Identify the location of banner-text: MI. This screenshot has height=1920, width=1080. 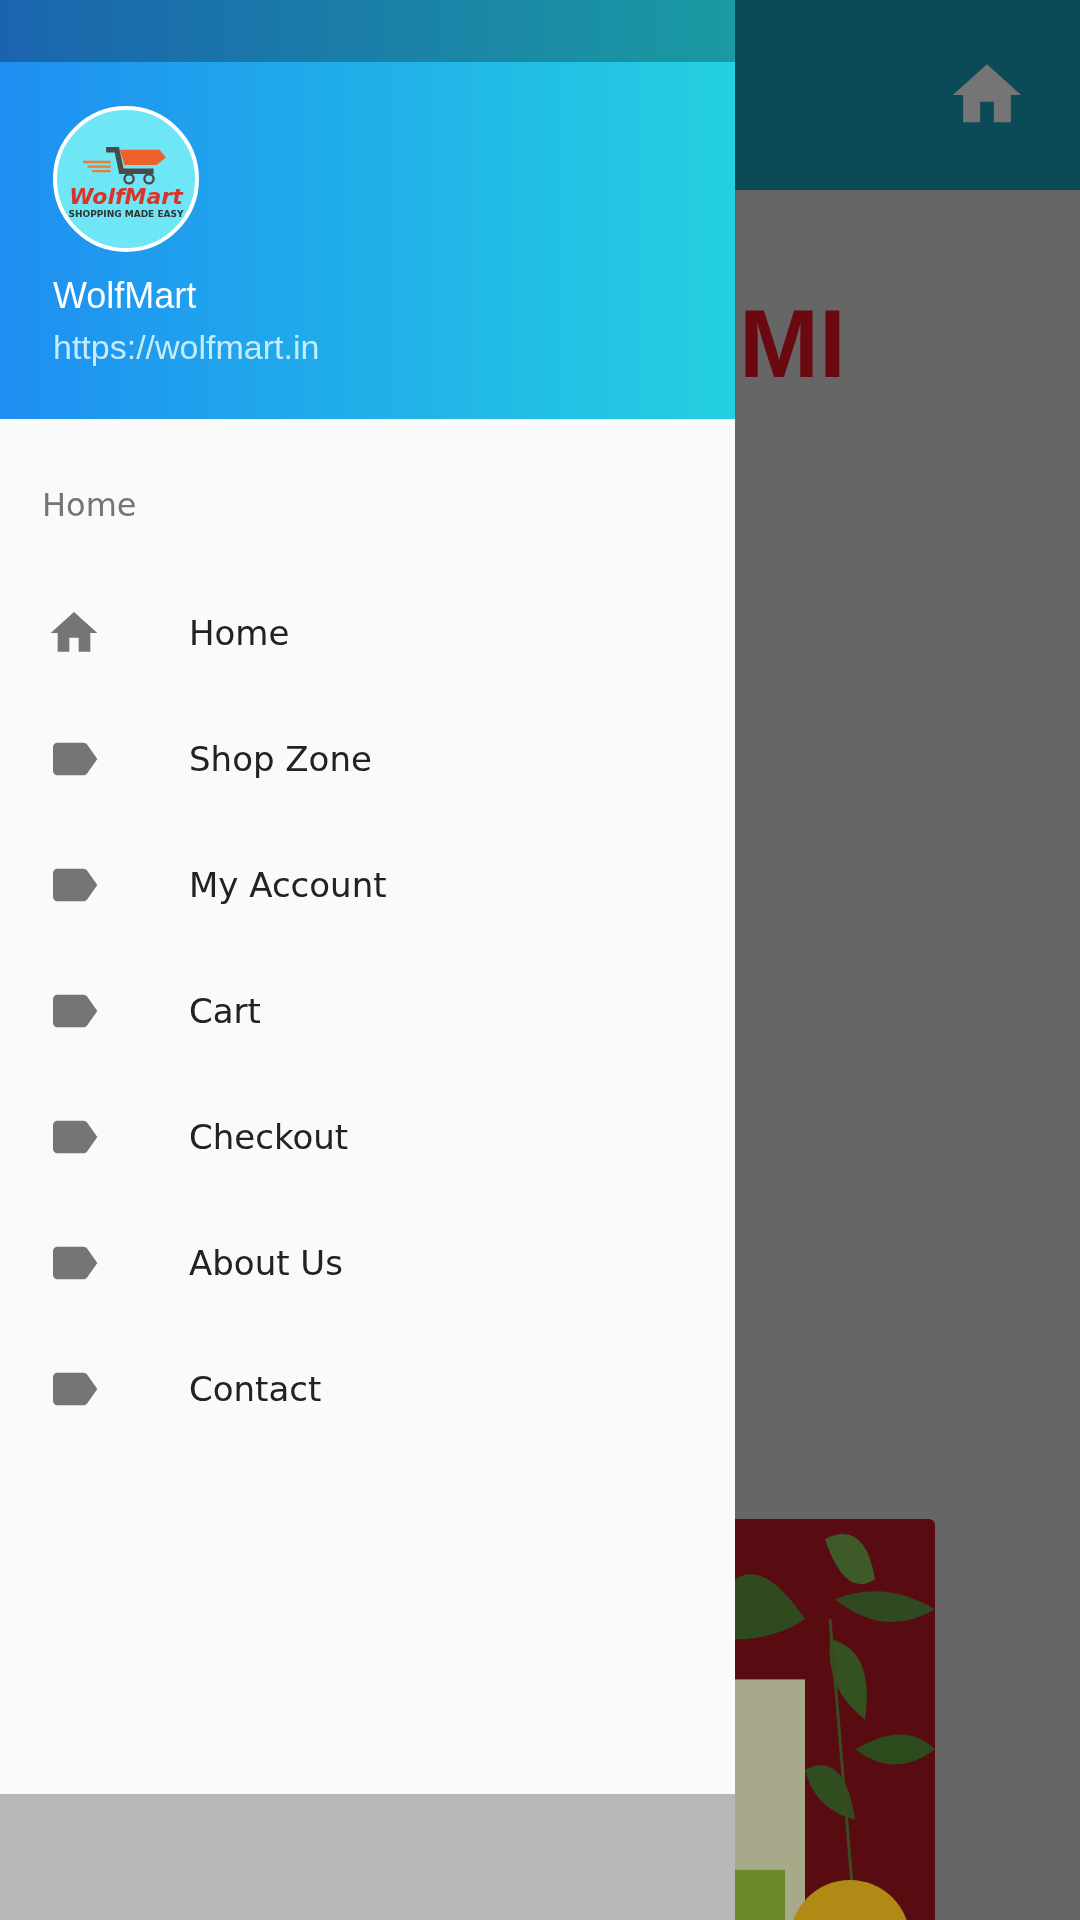
(793, 344).